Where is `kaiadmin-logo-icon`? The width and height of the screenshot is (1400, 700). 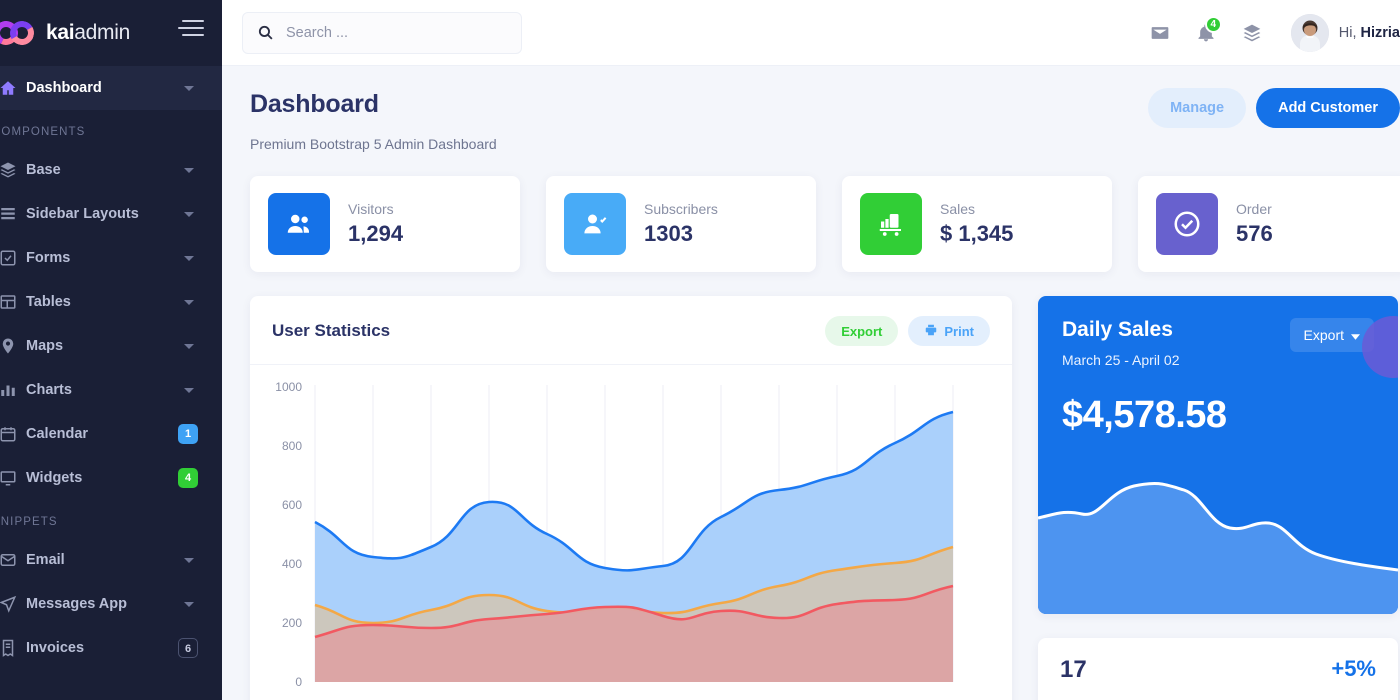 kaiadmin-logo-icon is located at coordinates (23, 33).